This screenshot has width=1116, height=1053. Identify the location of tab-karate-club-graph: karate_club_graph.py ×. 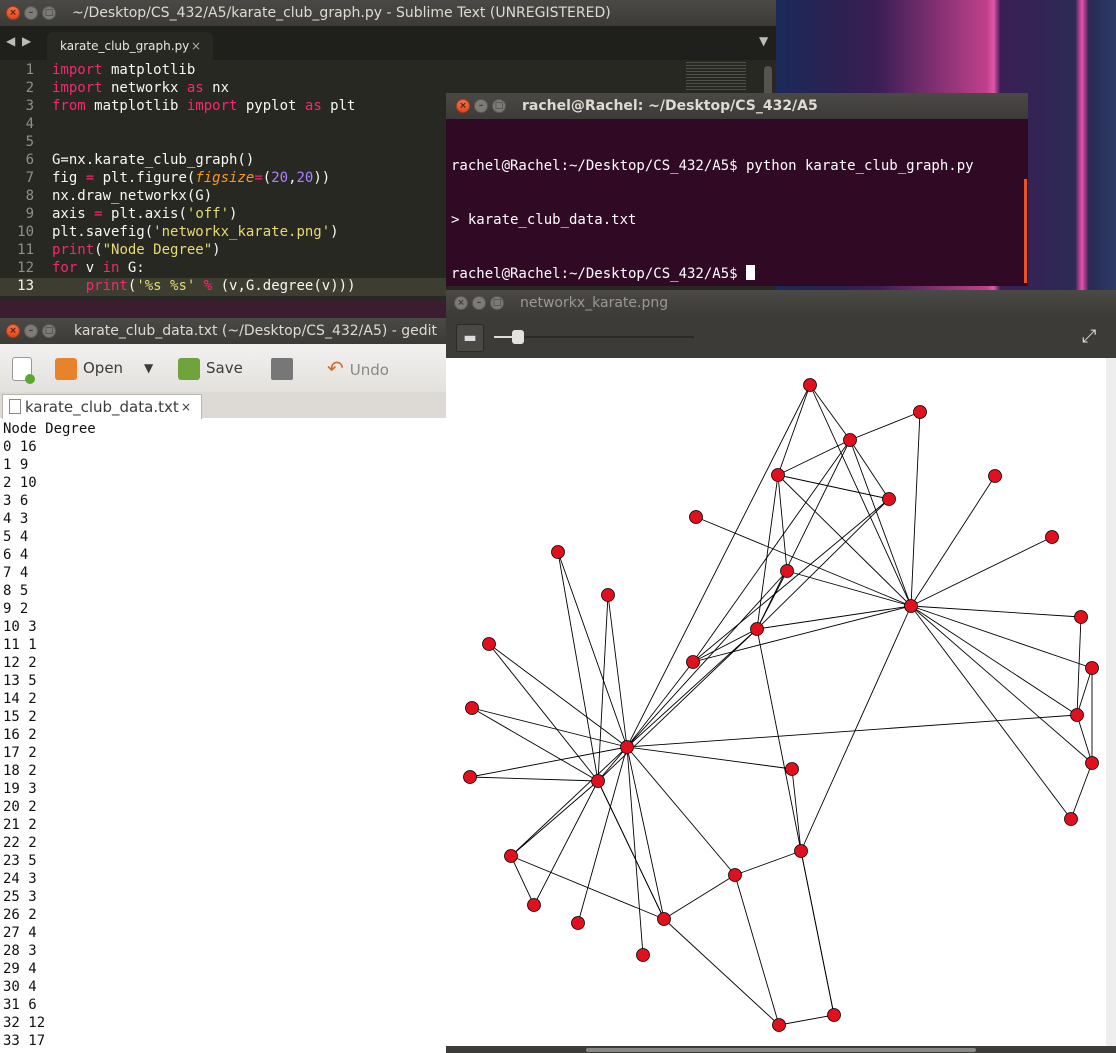
(130, 46).